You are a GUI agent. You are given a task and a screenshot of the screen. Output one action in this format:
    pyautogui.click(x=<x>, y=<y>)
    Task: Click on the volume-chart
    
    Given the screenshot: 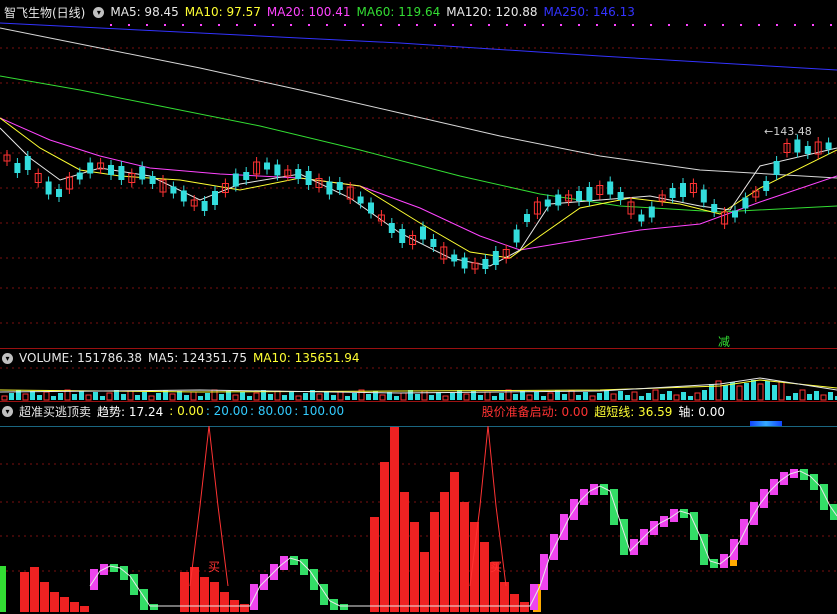 What is the action you would take?
    pyautogui.click(x=418, y=384)
    